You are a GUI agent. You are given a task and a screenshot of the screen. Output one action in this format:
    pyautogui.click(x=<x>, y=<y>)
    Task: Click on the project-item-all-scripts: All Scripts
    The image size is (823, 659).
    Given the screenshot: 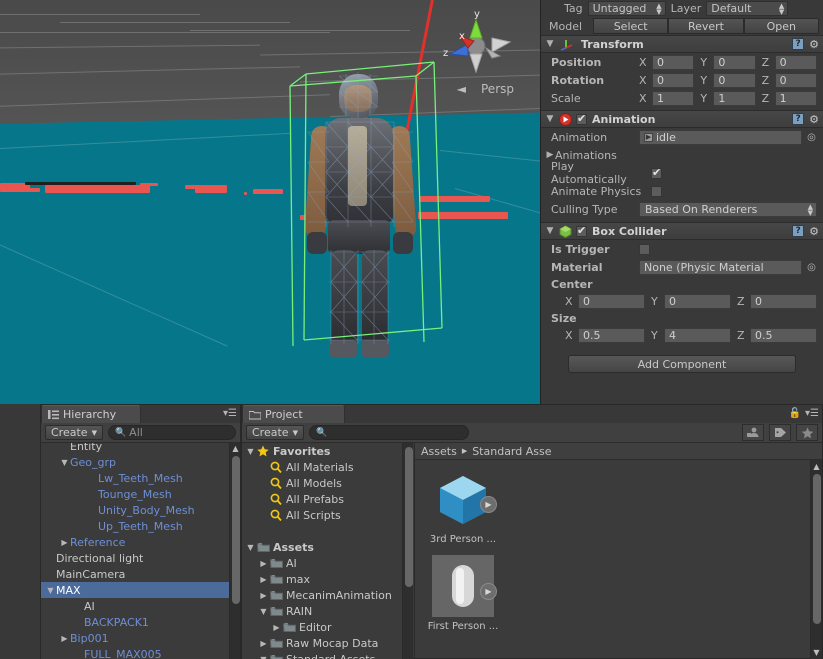 What is the action you would take?
    pyautogui.click(x=322, y=515)
    